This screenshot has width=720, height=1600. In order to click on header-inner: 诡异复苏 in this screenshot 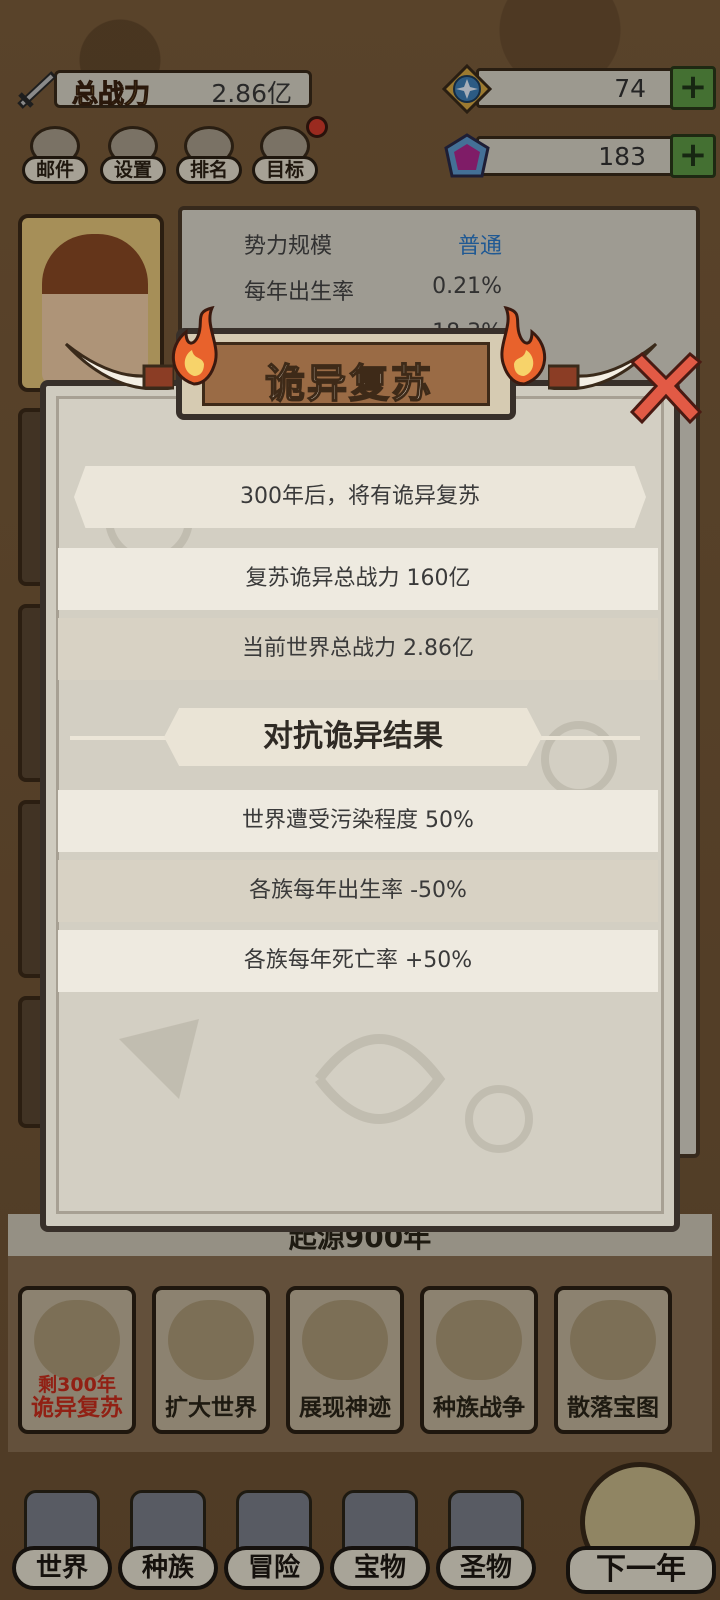, I will do `click(346, 375)`.